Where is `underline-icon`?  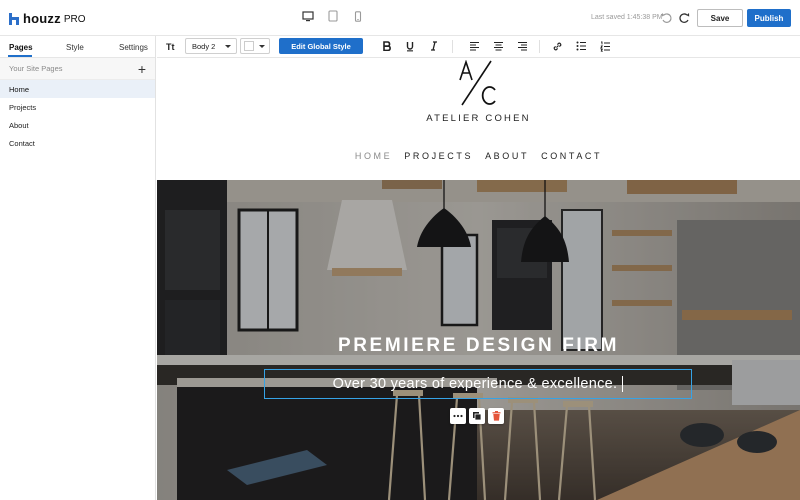 underline-icon is located at coordinates (410, 46).